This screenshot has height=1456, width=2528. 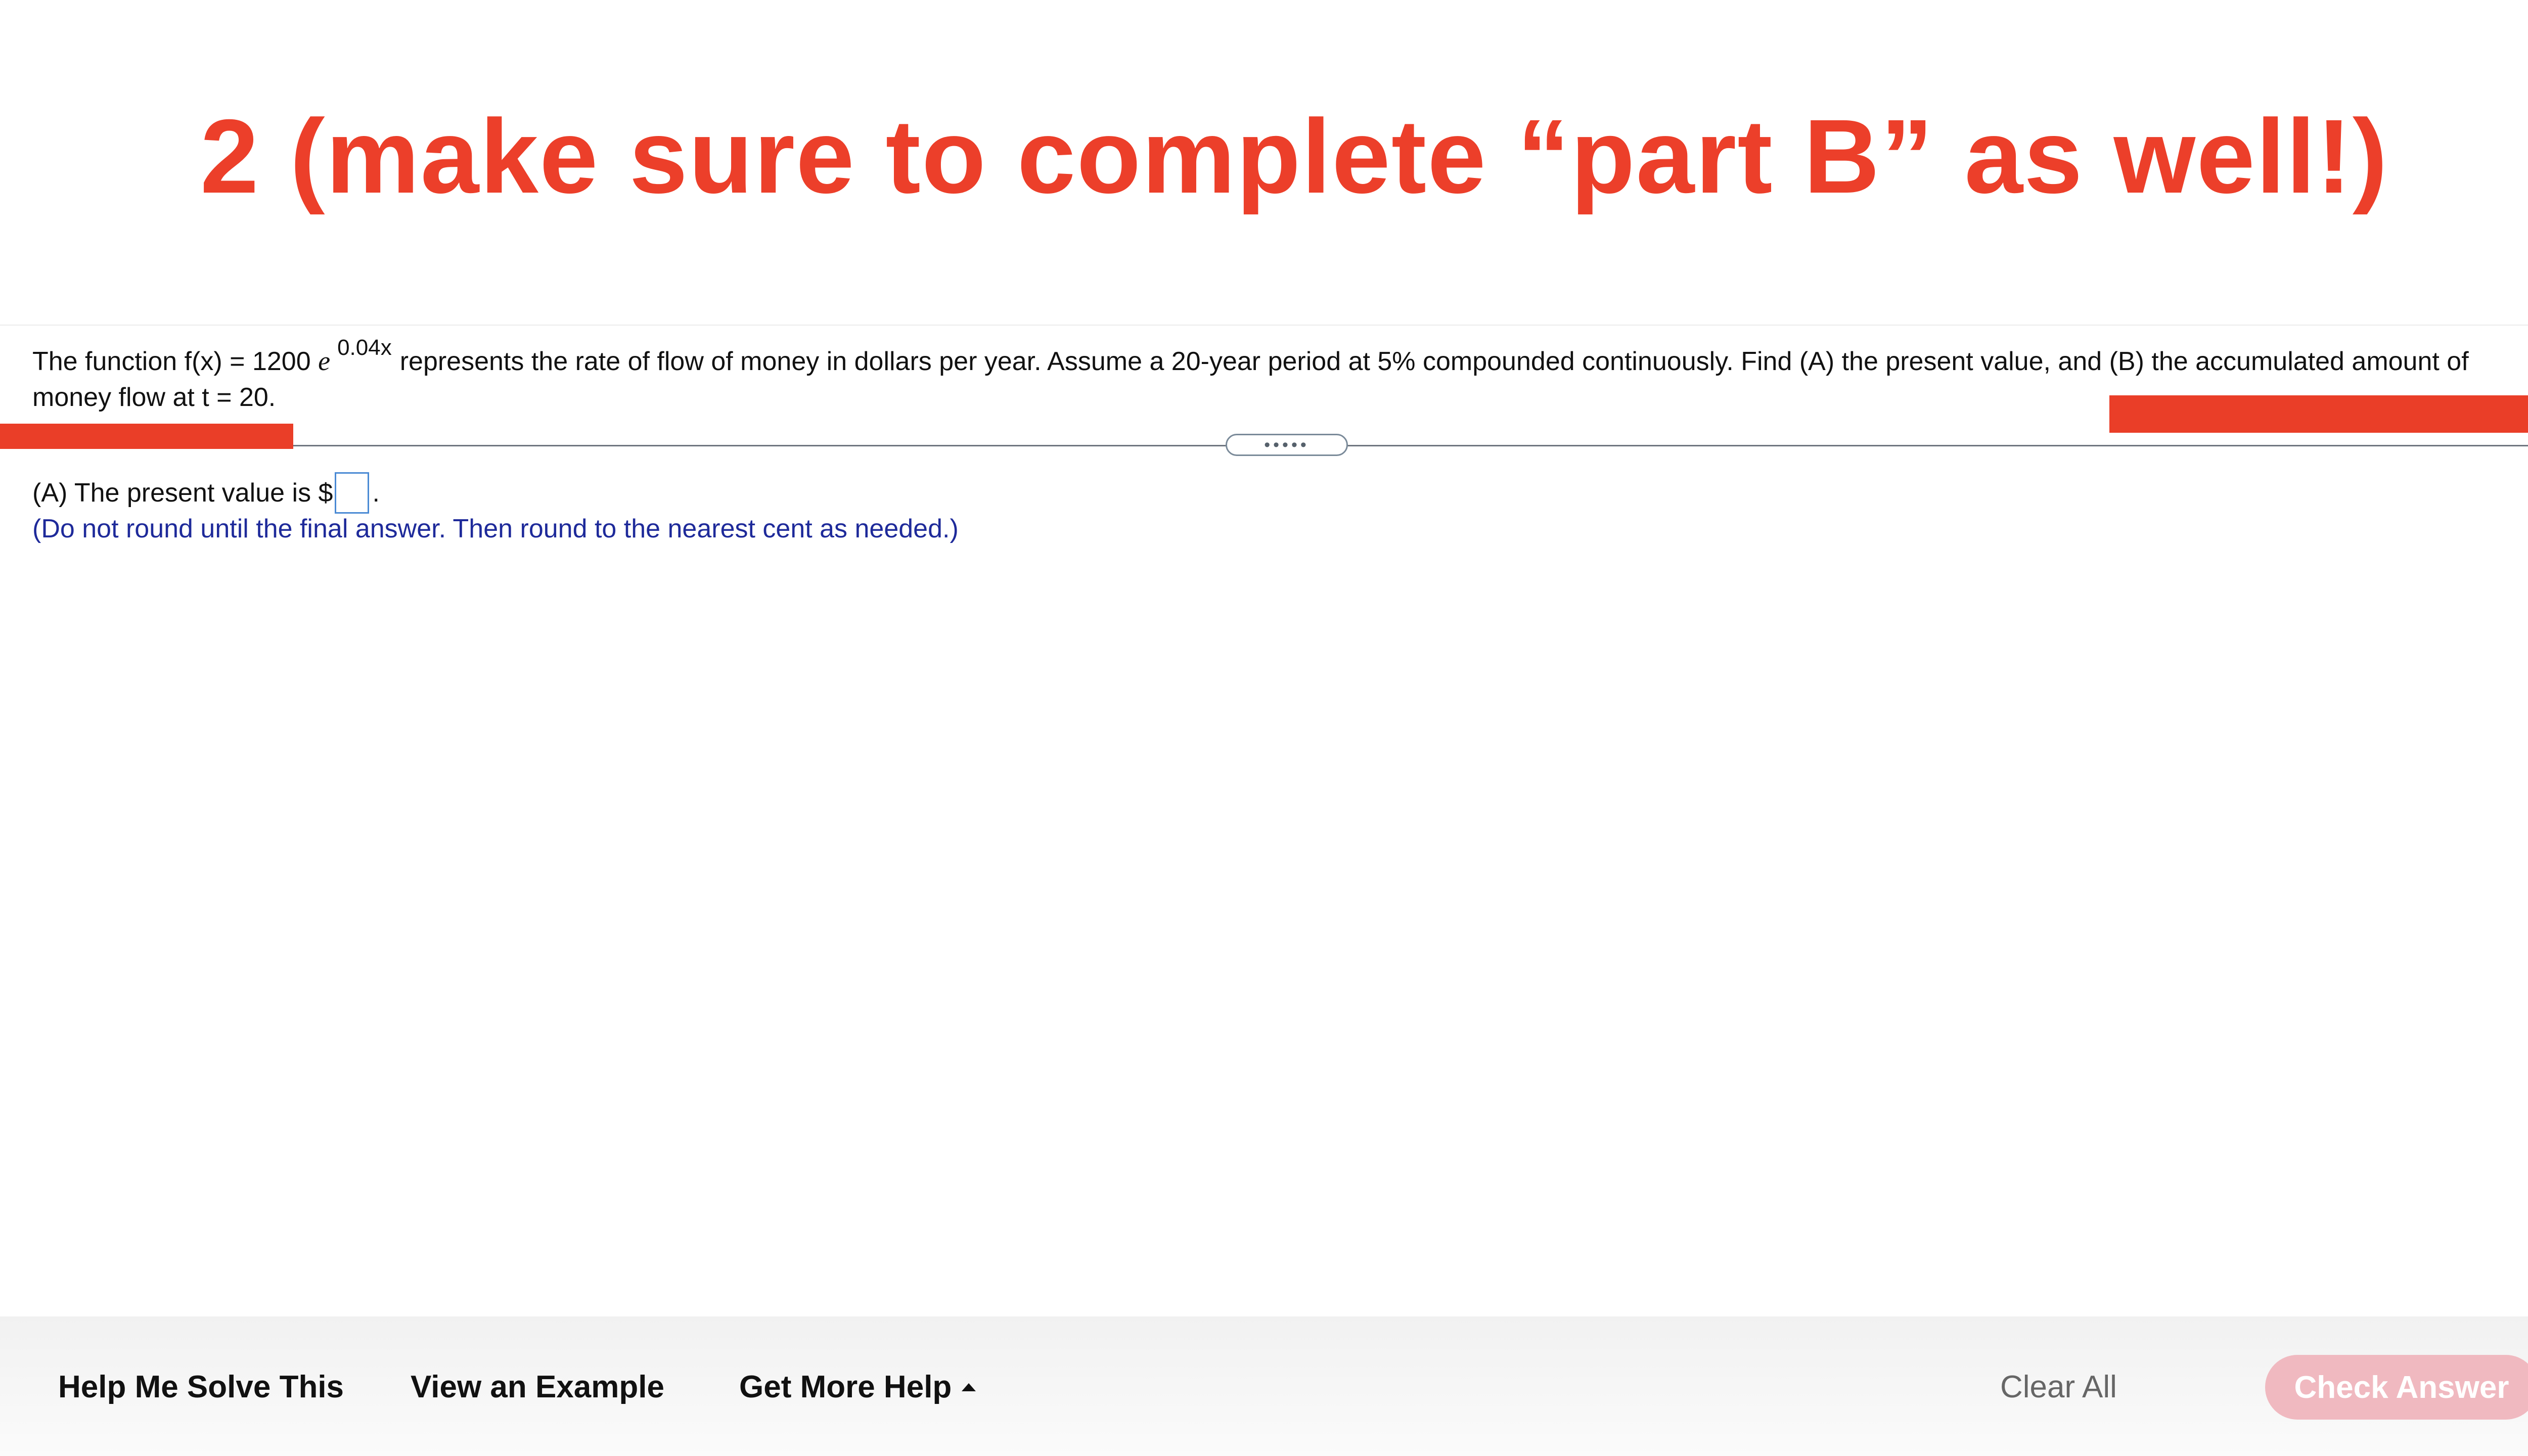 I want to click on euler-e: e, so click(x=325, y=361).